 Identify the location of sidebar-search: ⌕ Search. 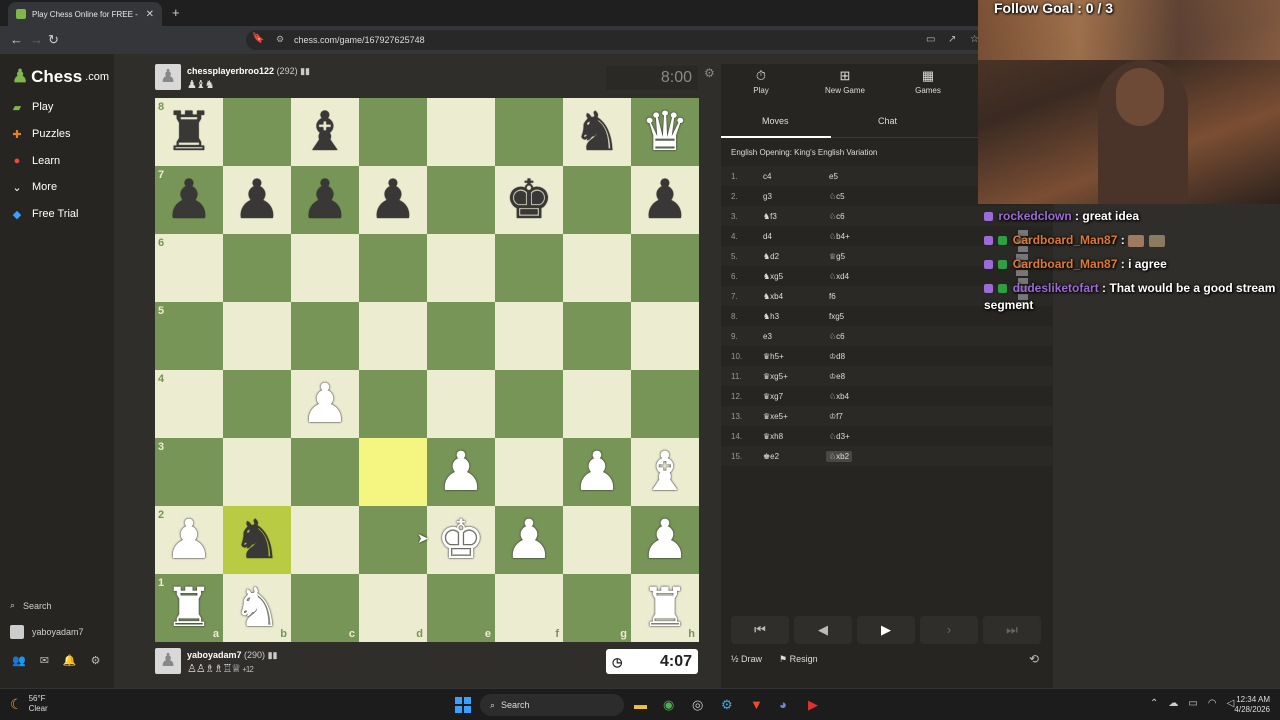
(31, 605).